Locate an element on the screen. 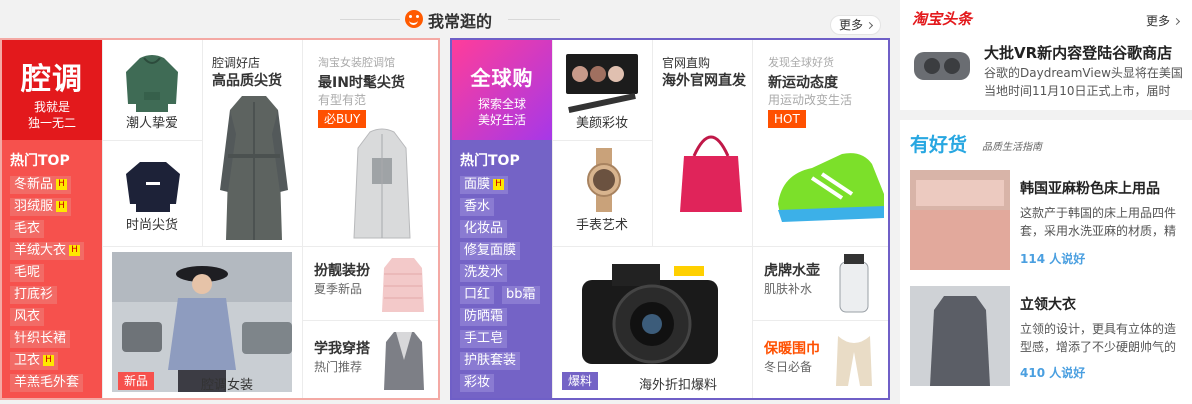 The height and width of the screenshot is (404, 1192). gold-watch-image is located at coordinates (604, 180).